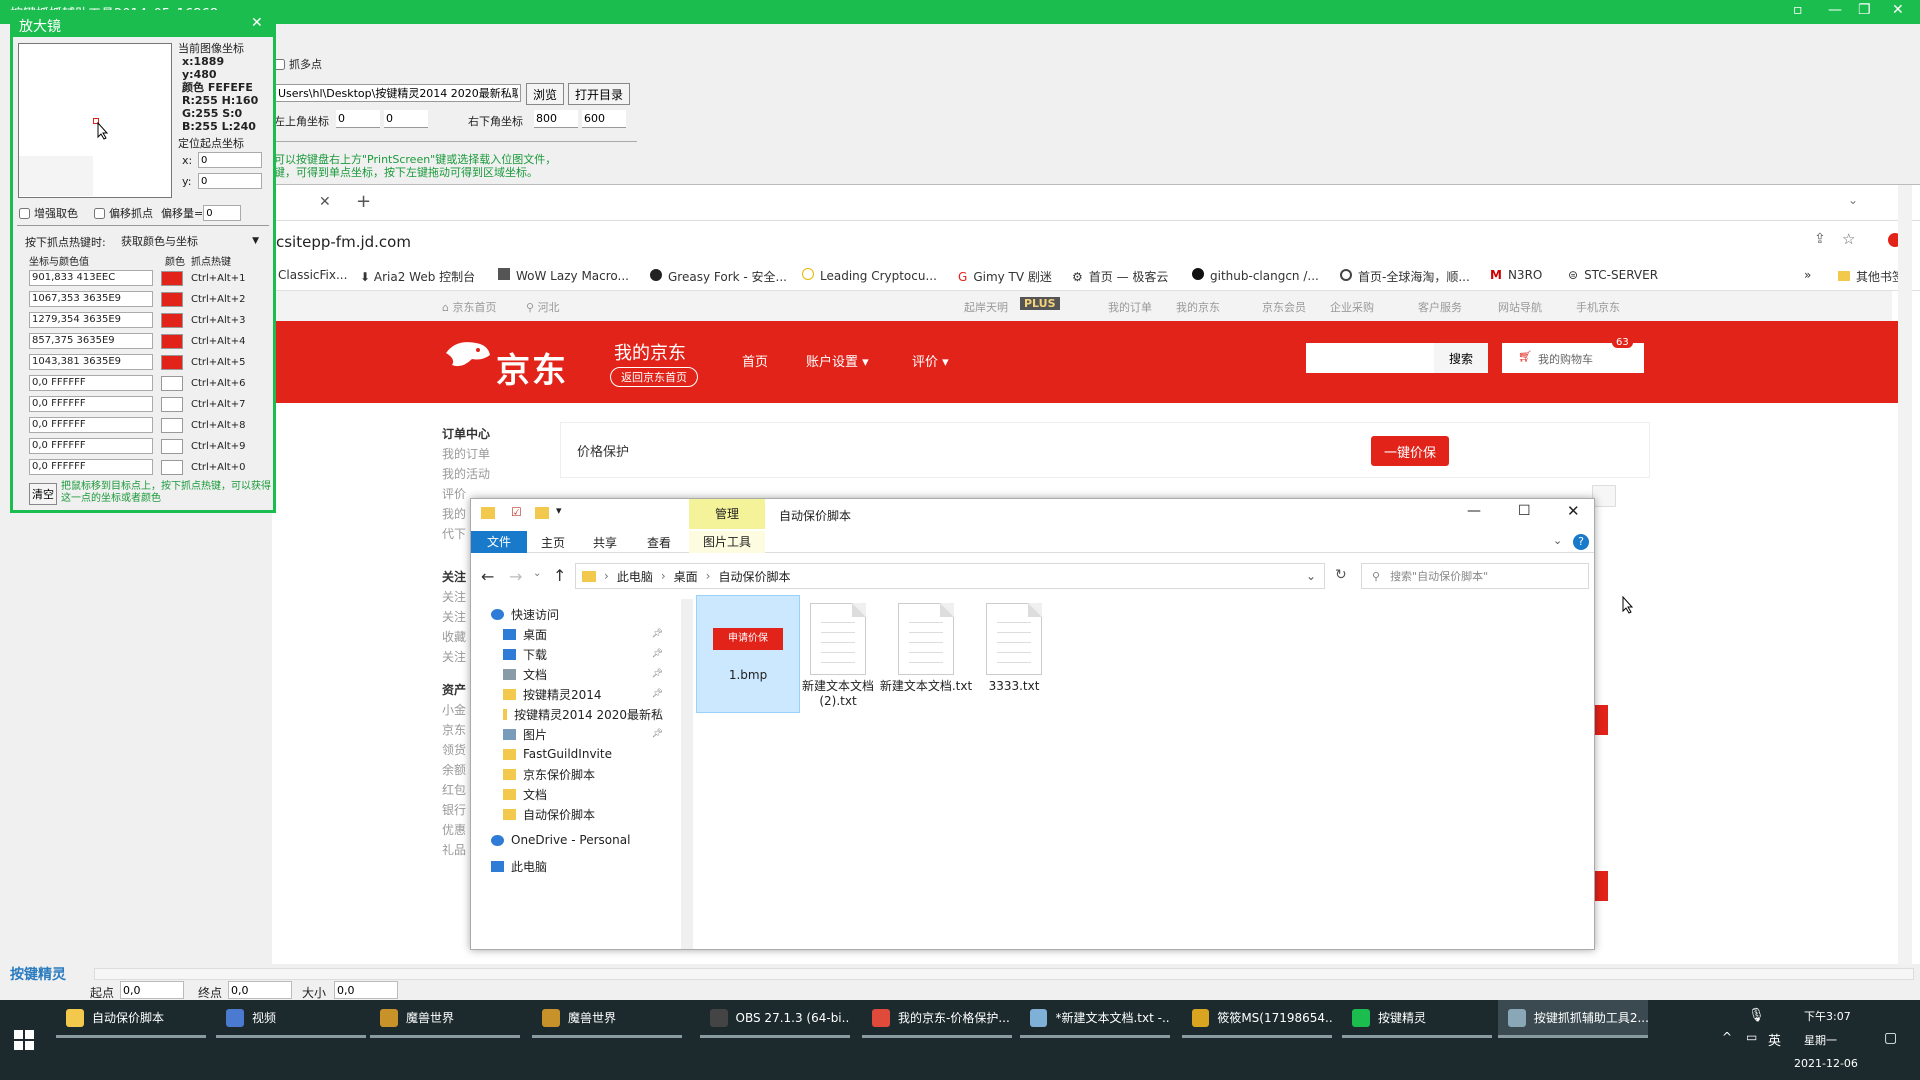 The width and height of the screenshot is (1920, 1080). I want to click on tree-item: 文档 📌︎, so click(583, 674).